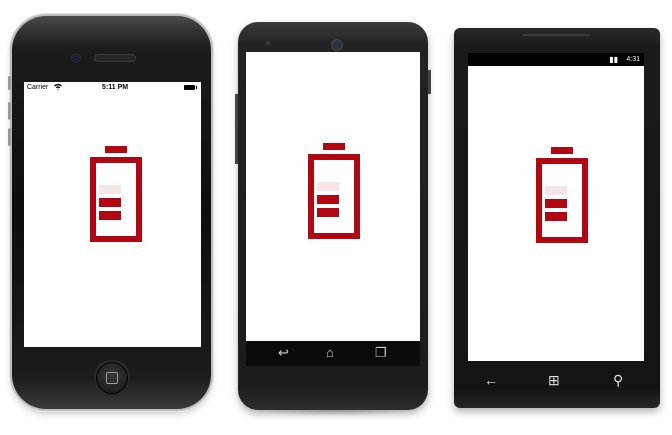 This screenshot has width=672, height=435. Describe the element at coordinates (283, 353) in the screenshot. I see `back-icon: ↩` at that location.